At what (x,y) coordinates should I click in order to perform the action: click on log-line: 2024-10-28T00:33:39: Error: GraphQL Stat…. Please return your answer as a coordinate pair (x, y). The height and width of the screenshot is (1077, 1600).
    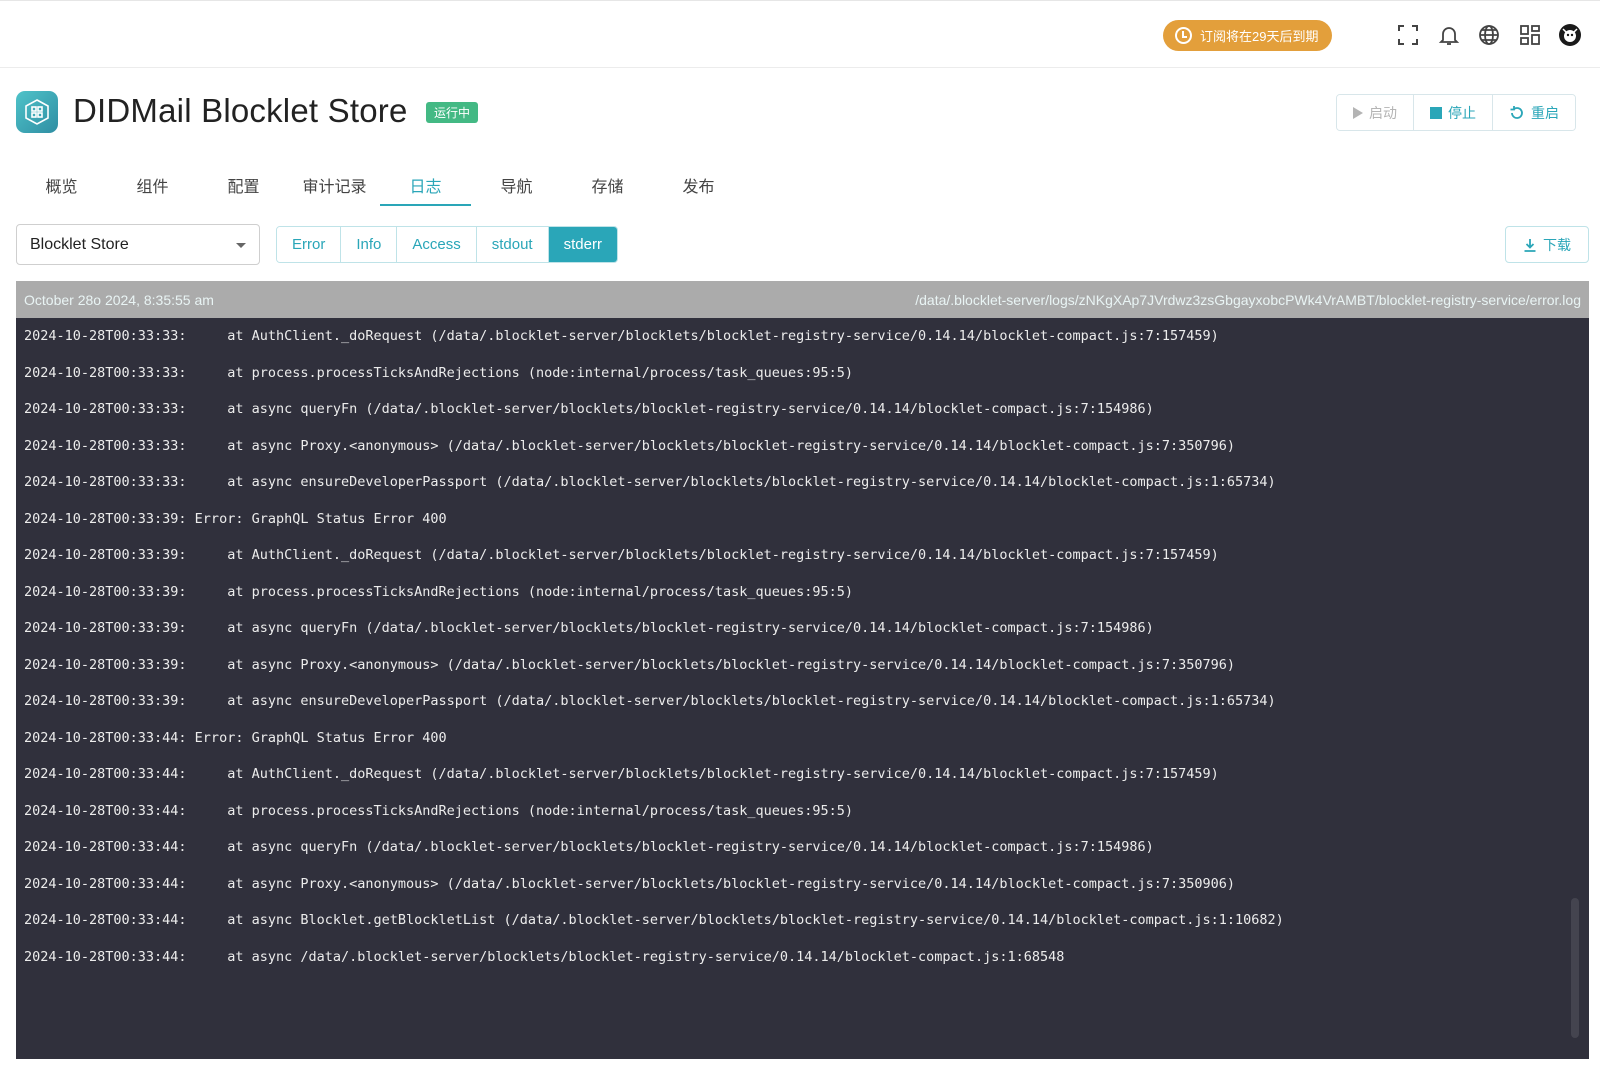
    Looking at the image, I should click on (235, 518).